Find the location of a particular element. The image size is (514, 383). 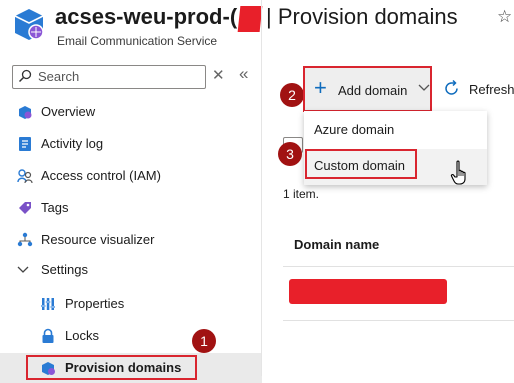

sidebar-item-iam: Access control (IAM) is located at coordinates (131, 176).